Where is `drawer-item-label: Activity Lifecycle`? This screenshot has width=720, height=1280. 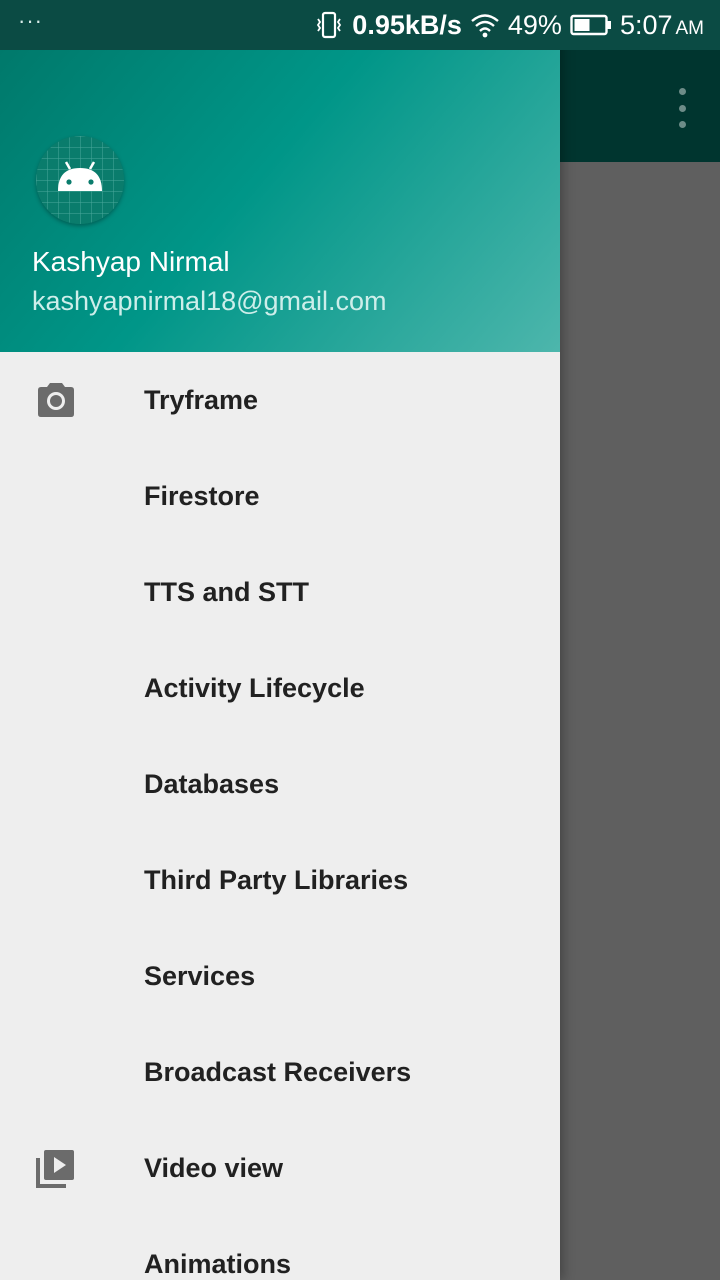 drawer-item-label: Activity Lifecycle is located at coordinates (254, 687).